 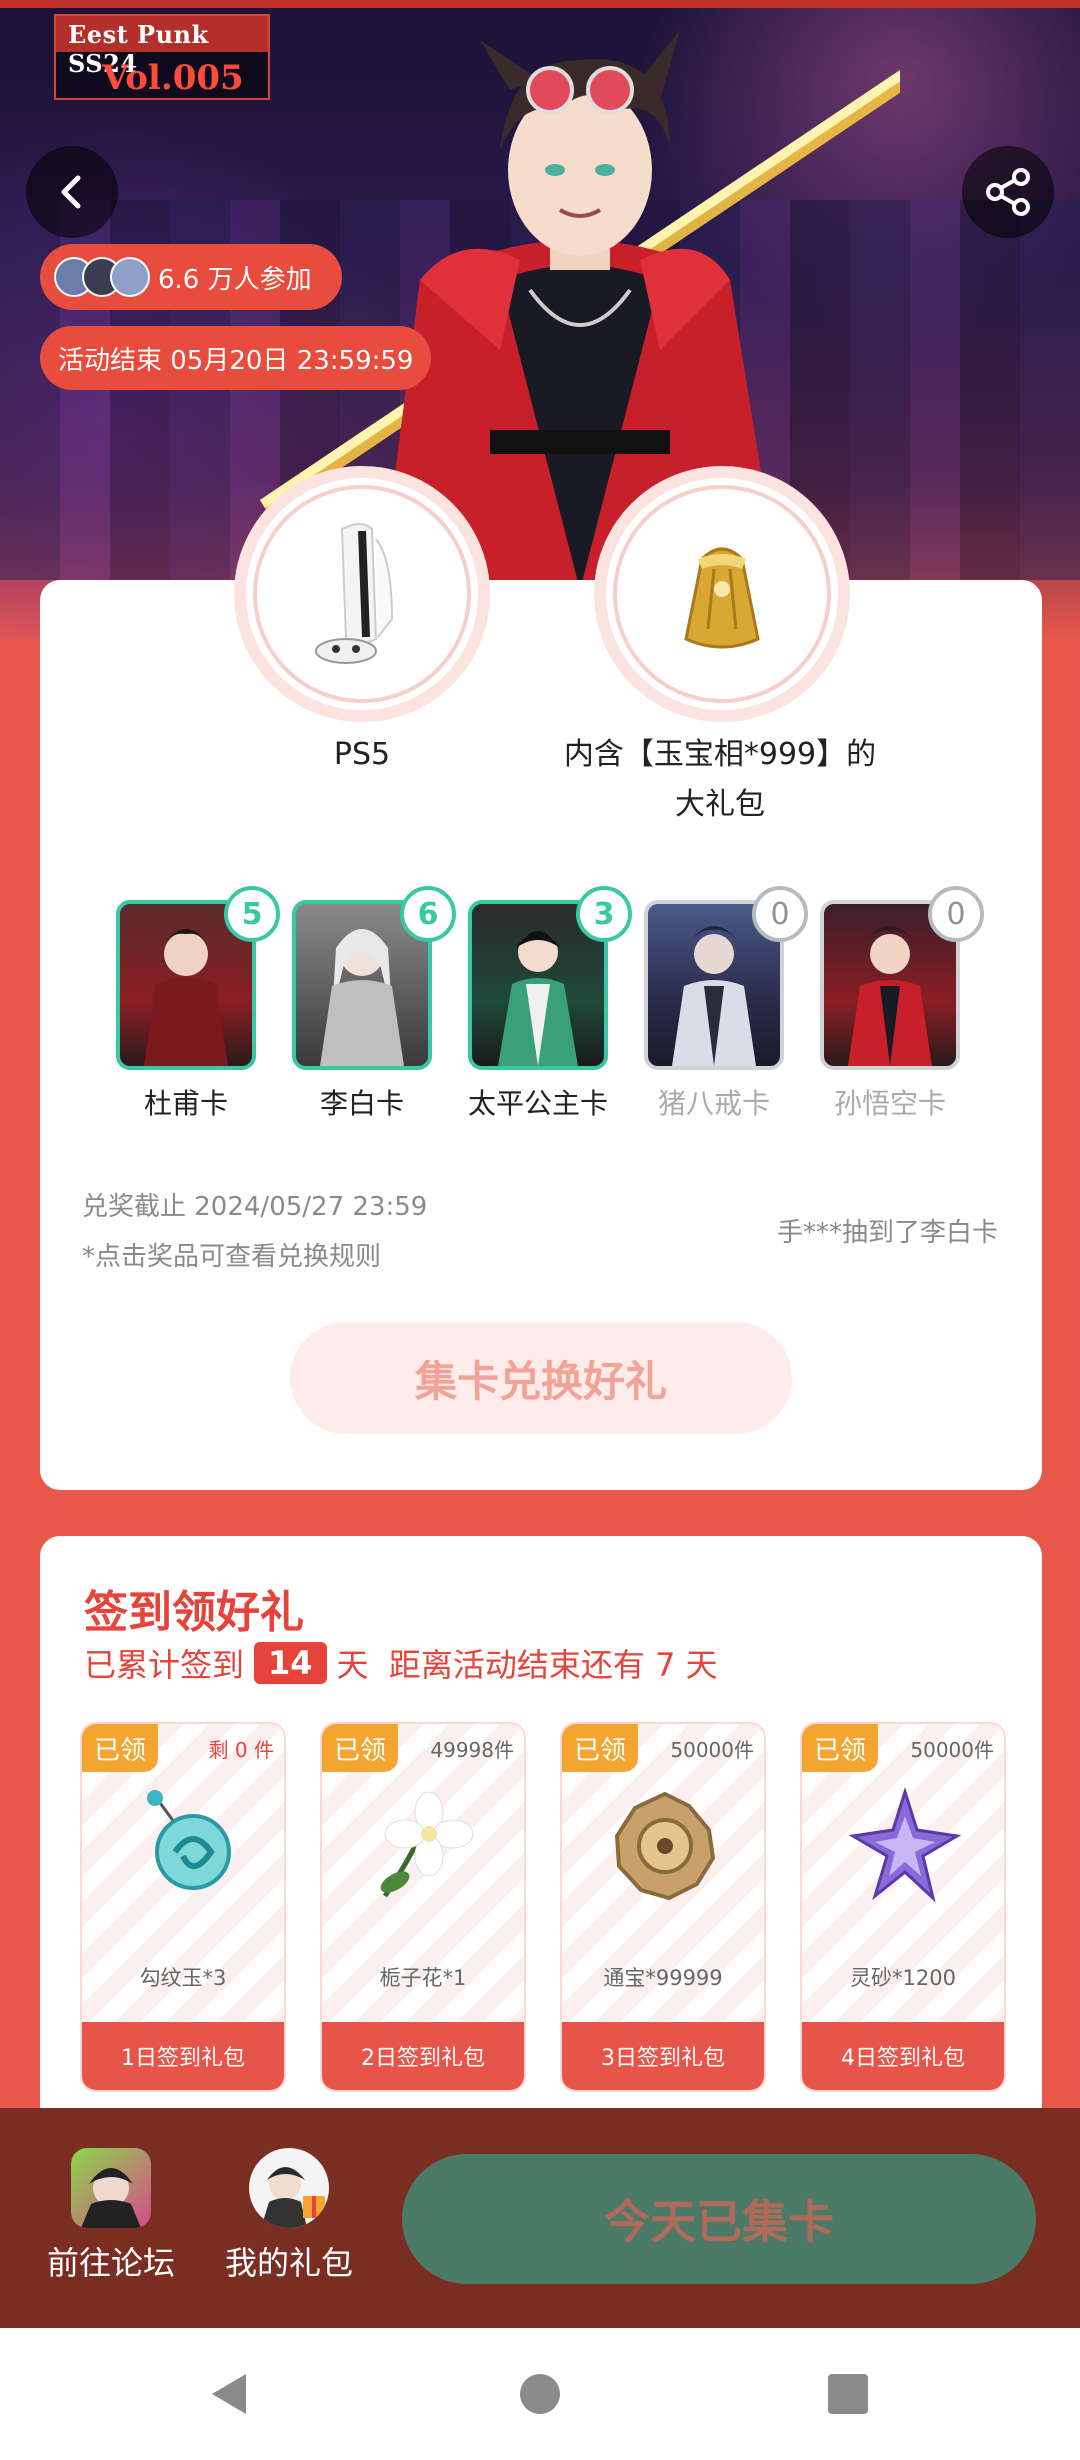 What do you see at coordinates (903, 2056) in the screenshot?
I see `gift-pack-button: 4日签到礼包` at bounding box center [903, 2056].